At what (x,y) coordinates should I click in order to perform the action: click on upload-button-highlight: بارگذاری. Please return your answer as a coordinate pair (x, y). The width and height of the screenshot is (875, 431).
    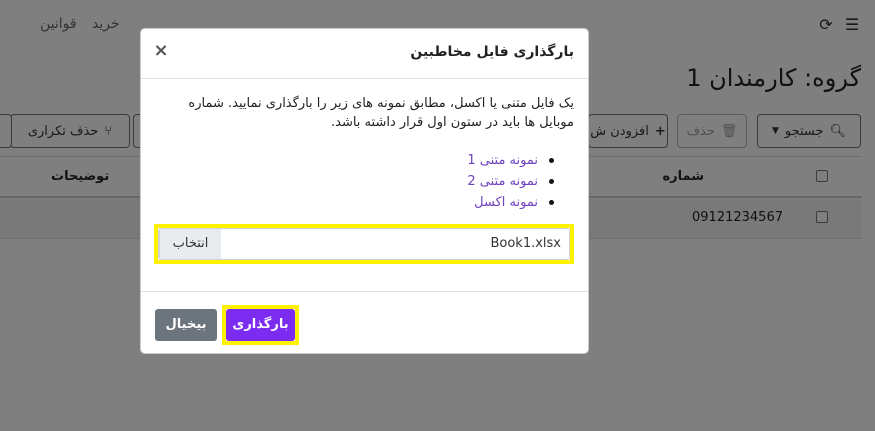
    Looking at the image, I should click on (260, 325).